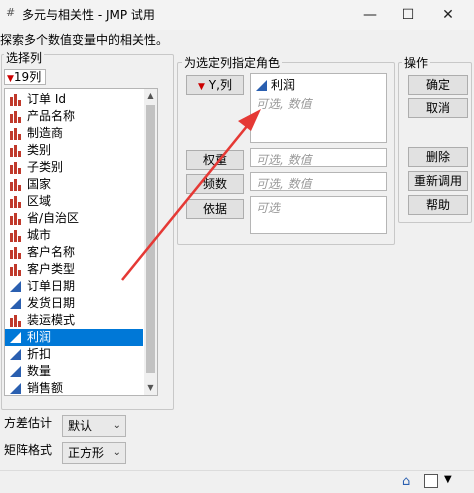  What do you see at coordinates (39, 354) in the screenshot?
I see `column-list-item-label: 折扣` at bounding box center [39, 354].